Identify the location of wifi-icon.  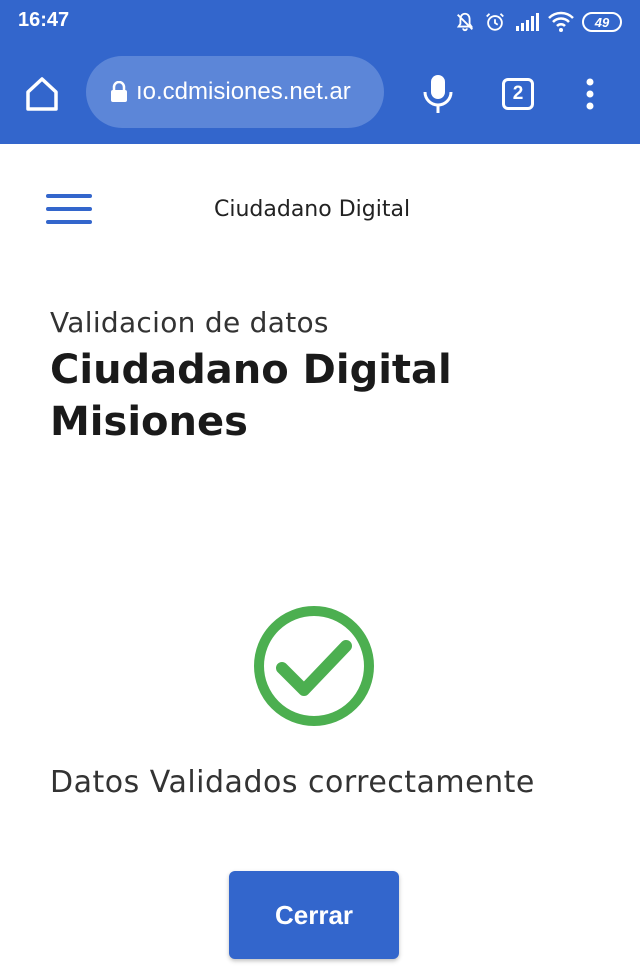
(561, 22).